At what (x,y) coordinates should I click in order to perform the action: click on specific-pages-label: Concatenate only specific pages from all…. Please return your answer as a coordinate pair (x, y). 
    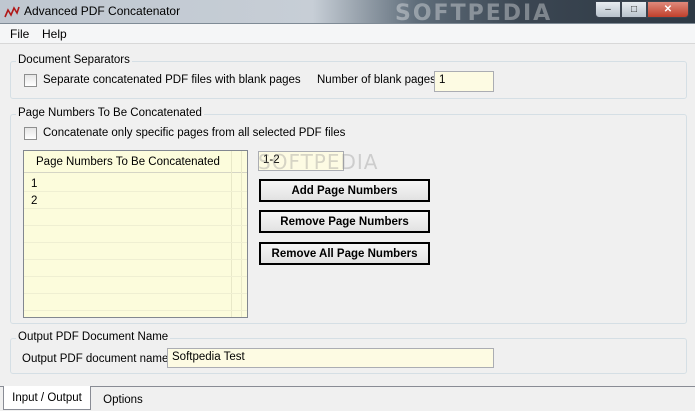
    Looking at the image, I should click on (194, 133).